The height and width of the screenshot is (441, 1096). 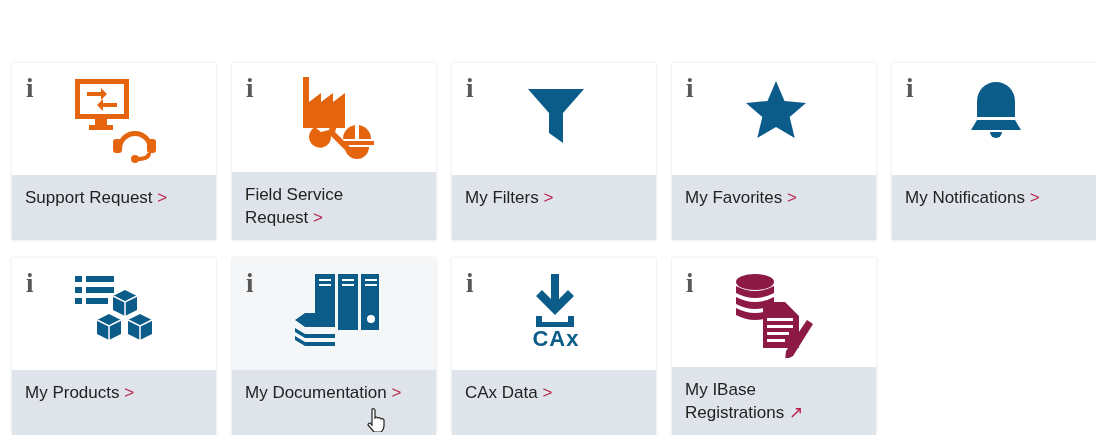 What do you see at coordinates (114, 346) in the screenshot?
I see `tile-card: i My Products >` at bounding box center [114, 346].